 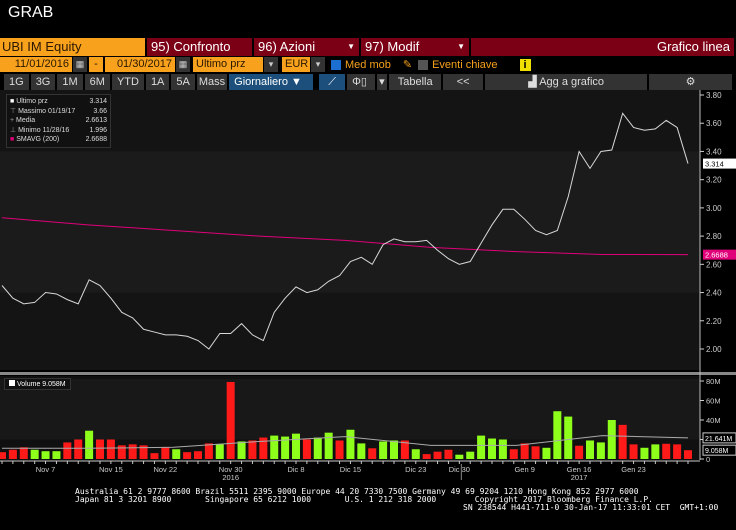 I want to click on field-select: Ultimo prz, so click(x=228, y=64).